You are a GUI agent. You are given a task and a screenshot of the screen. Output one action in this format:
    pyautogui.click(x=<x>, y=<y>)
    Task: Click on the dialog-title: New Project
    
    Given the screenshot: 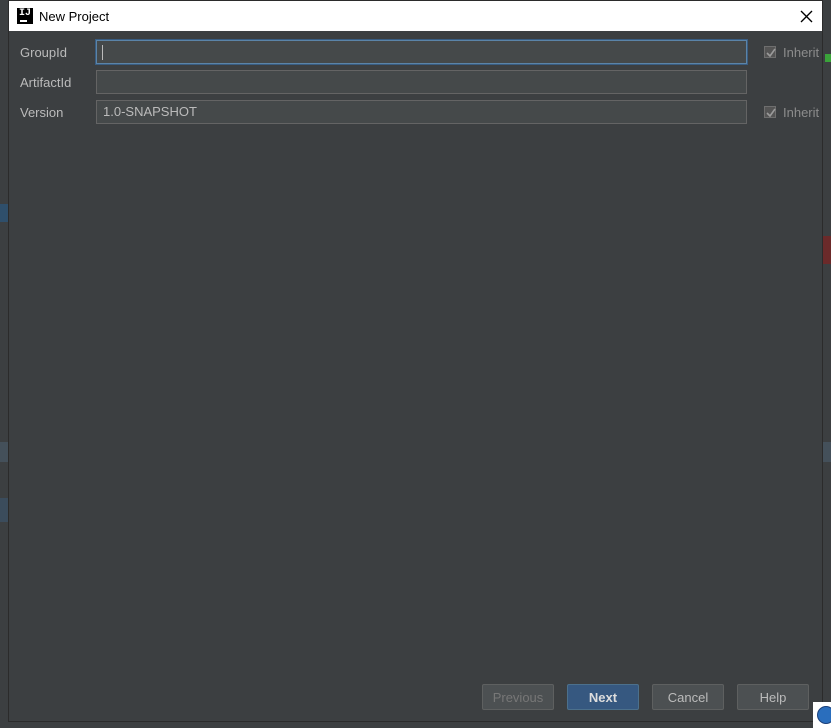 What is the action you would take?
    pyautogui.click(x=74, y=16)
    